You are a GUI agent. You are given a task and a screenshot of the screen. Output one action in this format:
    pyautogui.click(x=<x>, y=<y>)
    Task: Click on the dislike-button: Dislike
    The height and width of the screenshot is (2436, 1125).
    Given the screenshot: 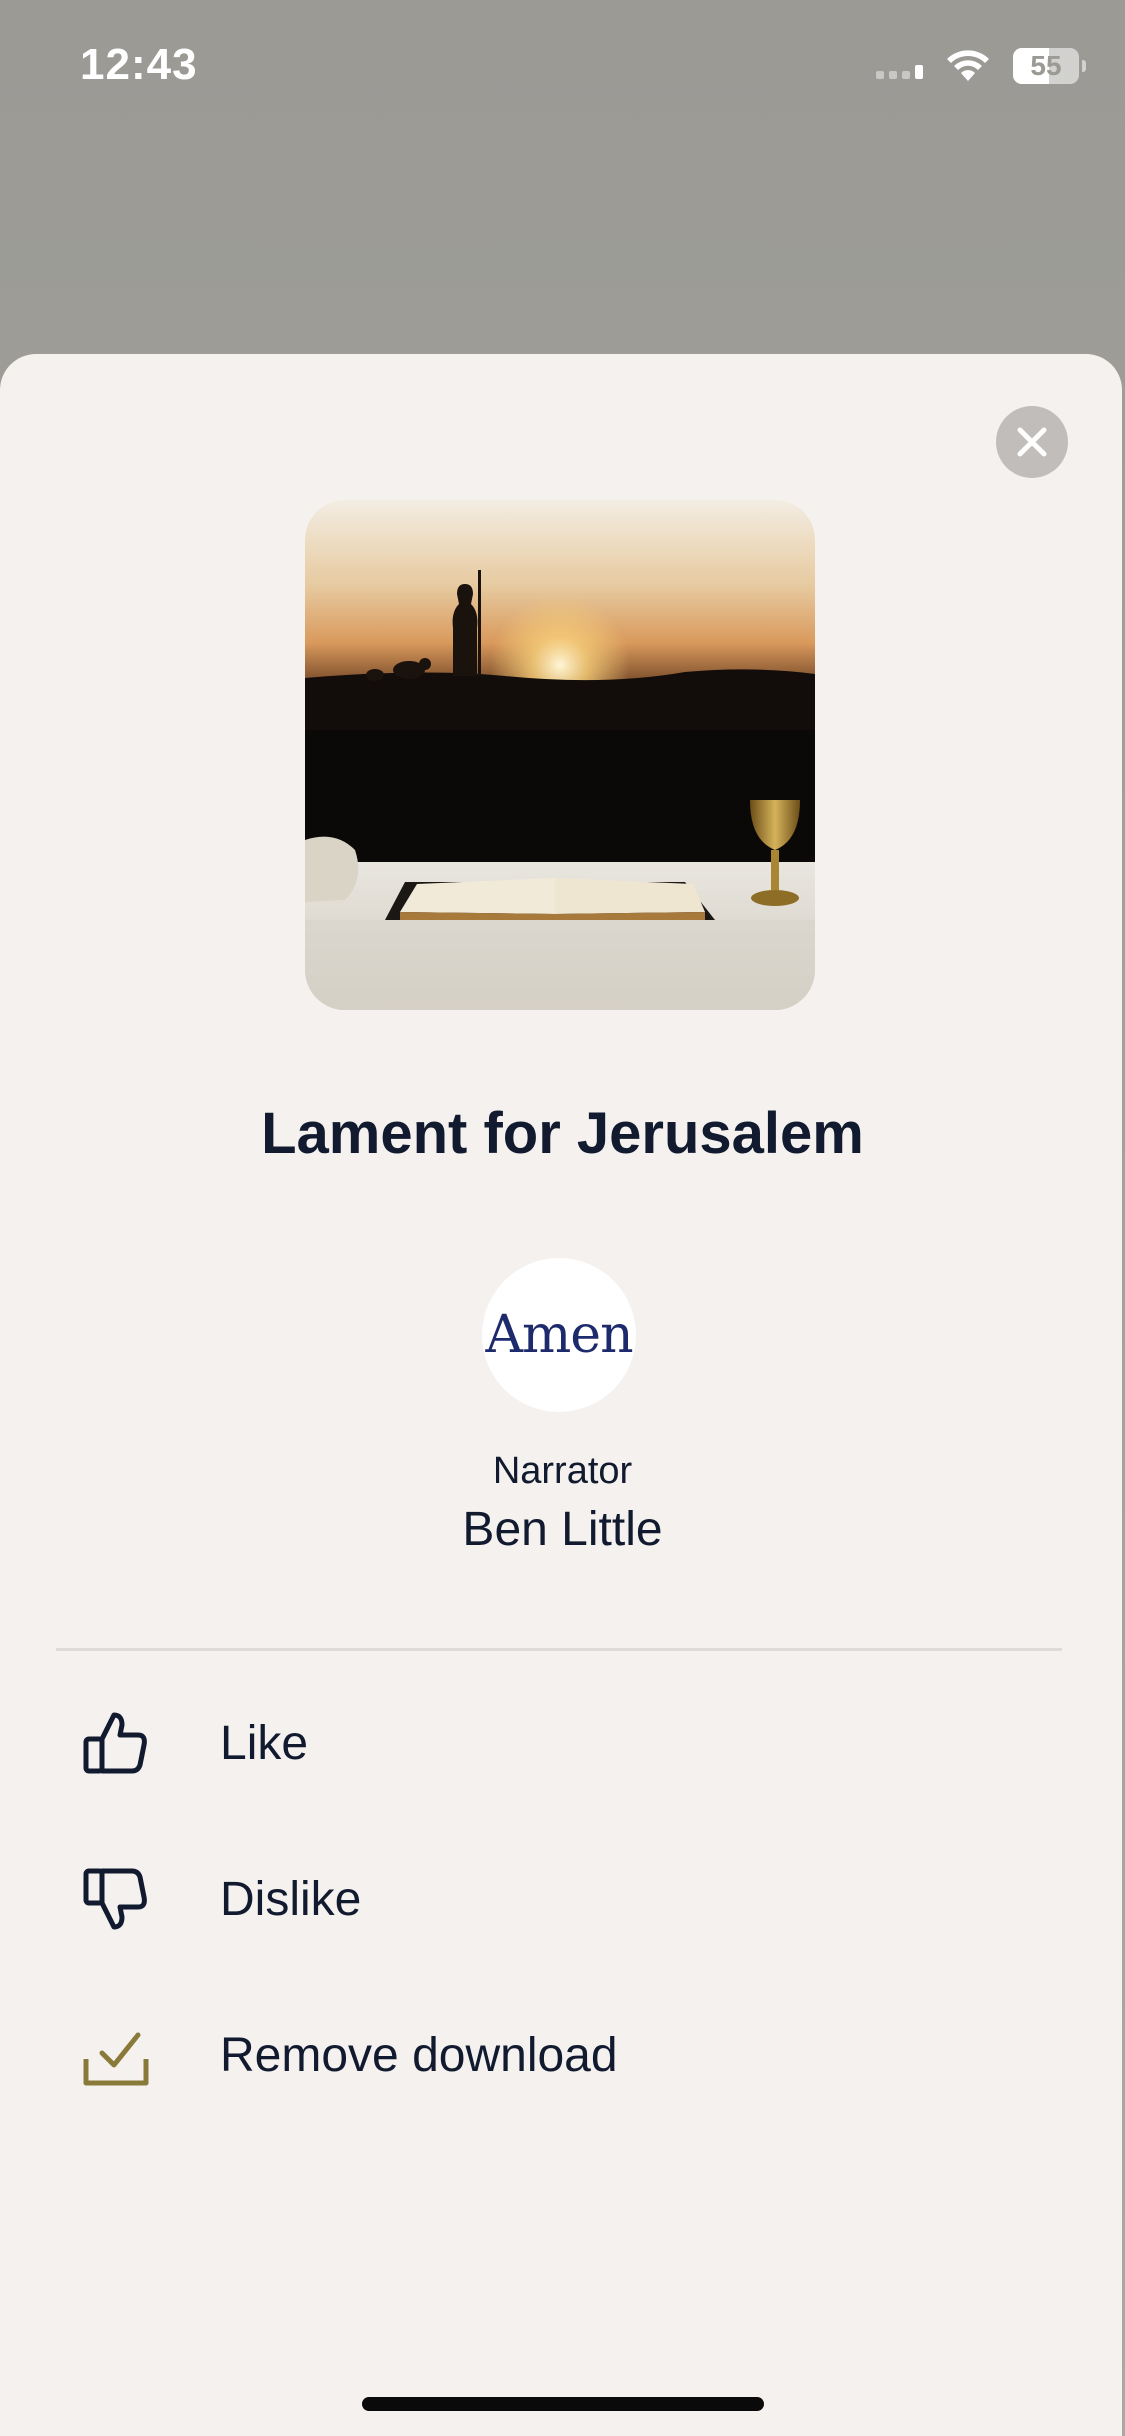 What is the action you would take?
    pyautogui.click(x=561, y=1899)
    